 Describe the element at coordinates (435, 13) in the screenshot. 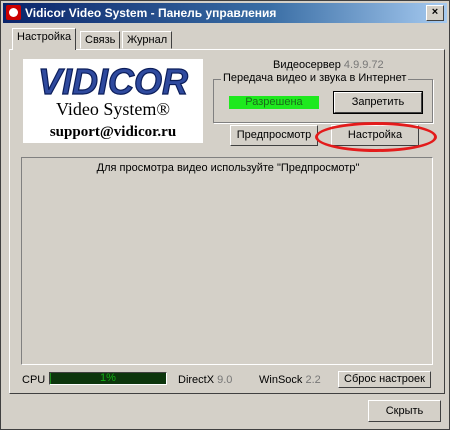

I see `close-button: ×` at that location.